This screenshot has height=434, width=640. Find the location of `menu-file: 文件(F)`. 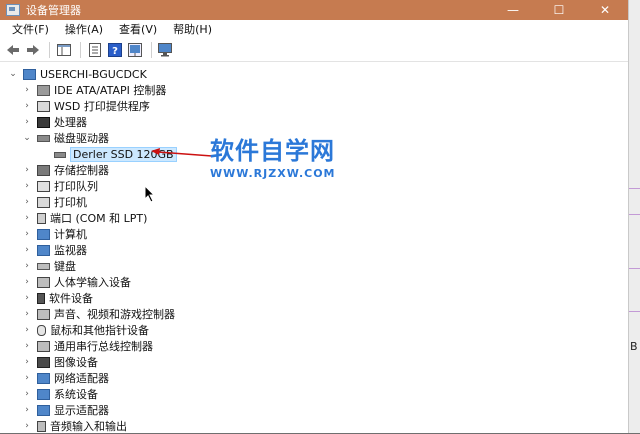

menu-file: 文件(F) is located at coordinates (30, 29).